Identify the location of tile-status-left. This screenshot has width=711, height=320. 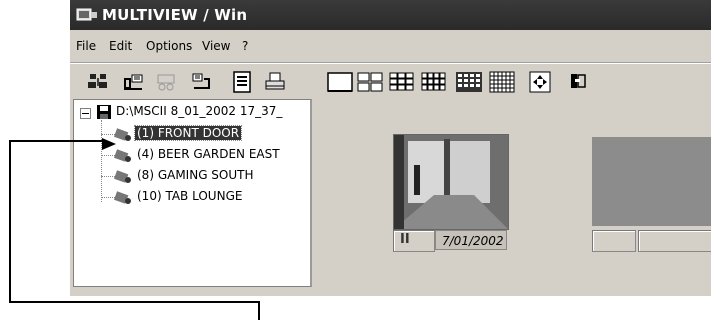
(614, 241).